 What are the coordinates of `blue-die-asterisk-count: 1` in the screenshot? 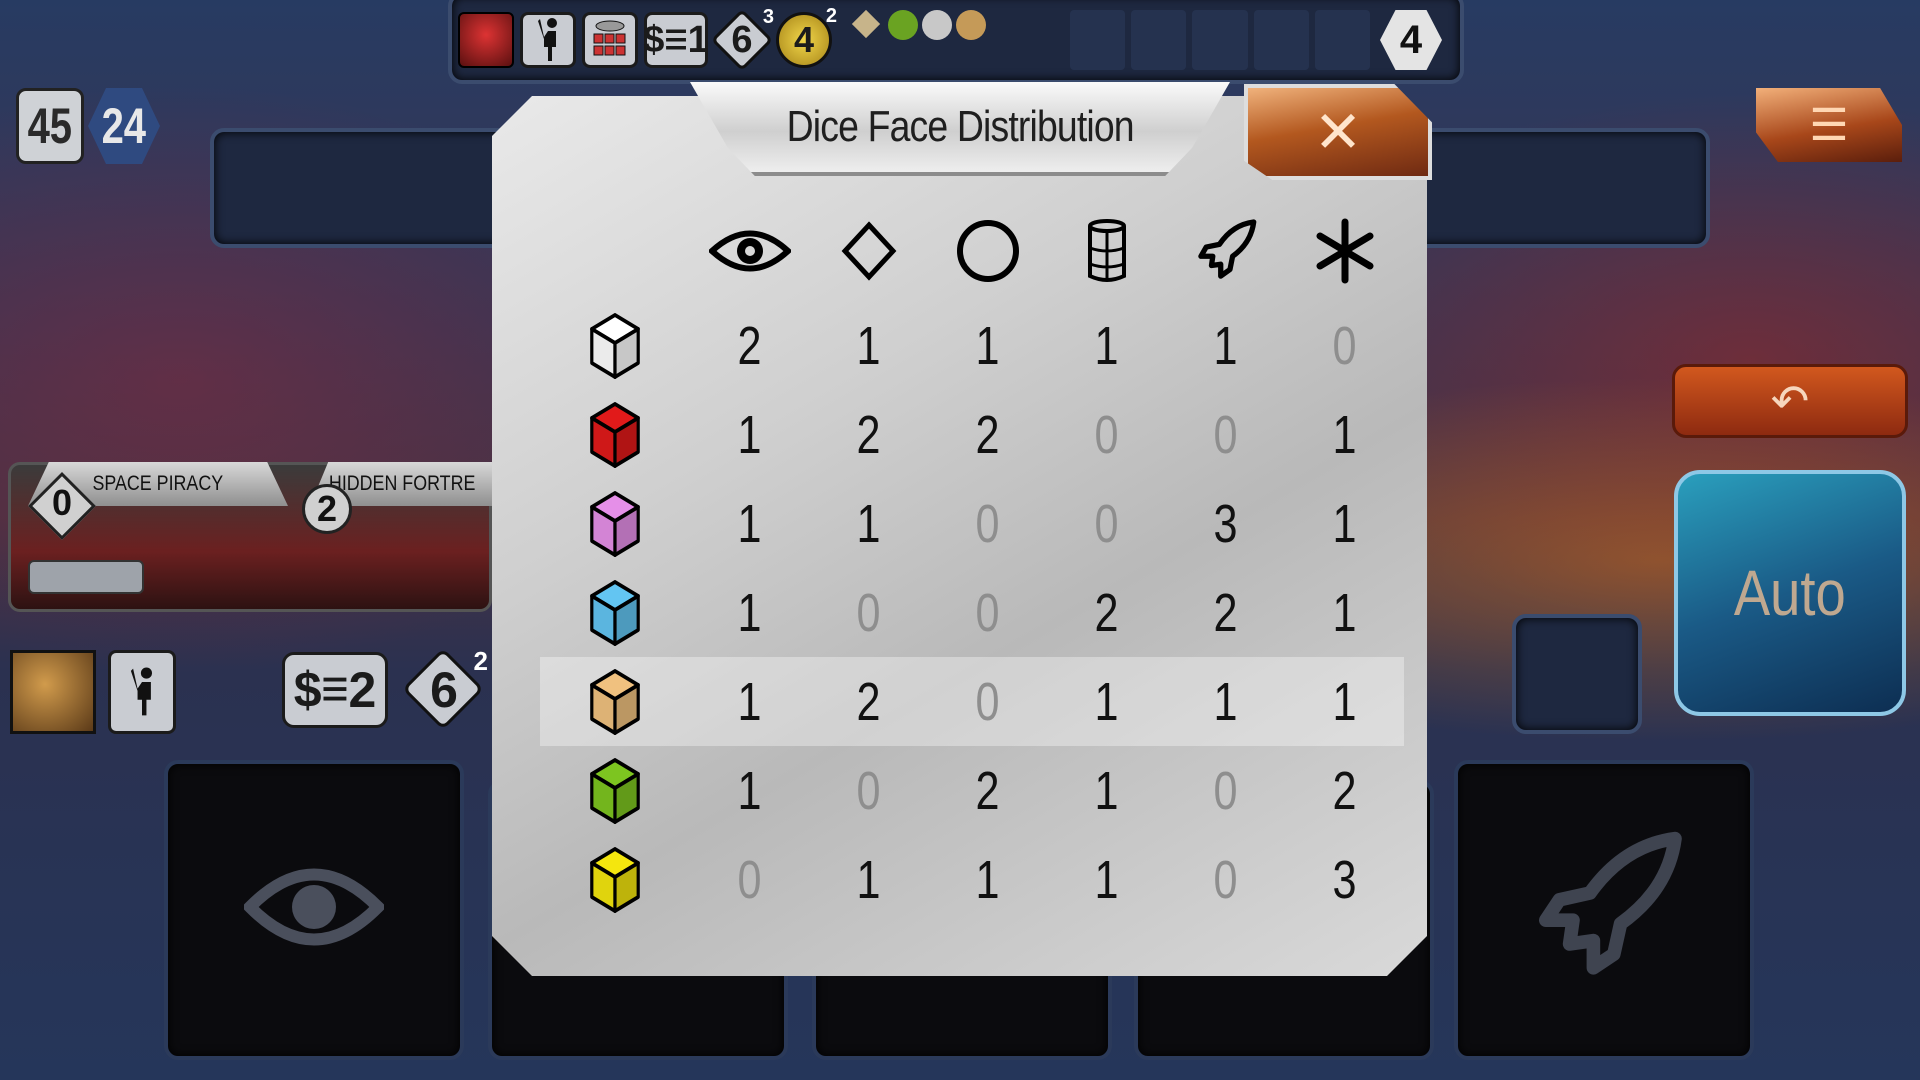 It's located at (1344, 612).